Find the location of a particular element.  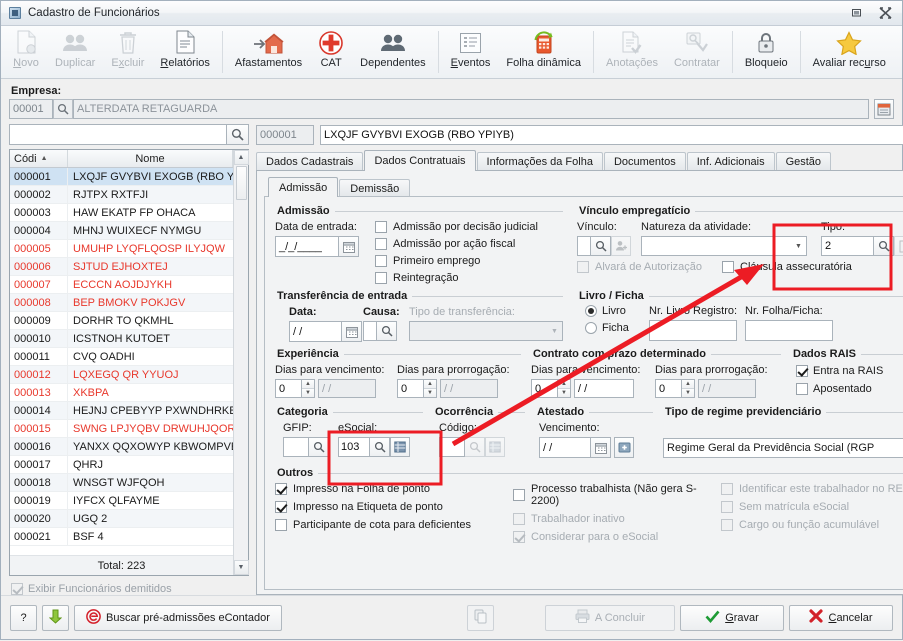

table-row: 000011 CVQ OADHI is located at coordinates (121, 357).